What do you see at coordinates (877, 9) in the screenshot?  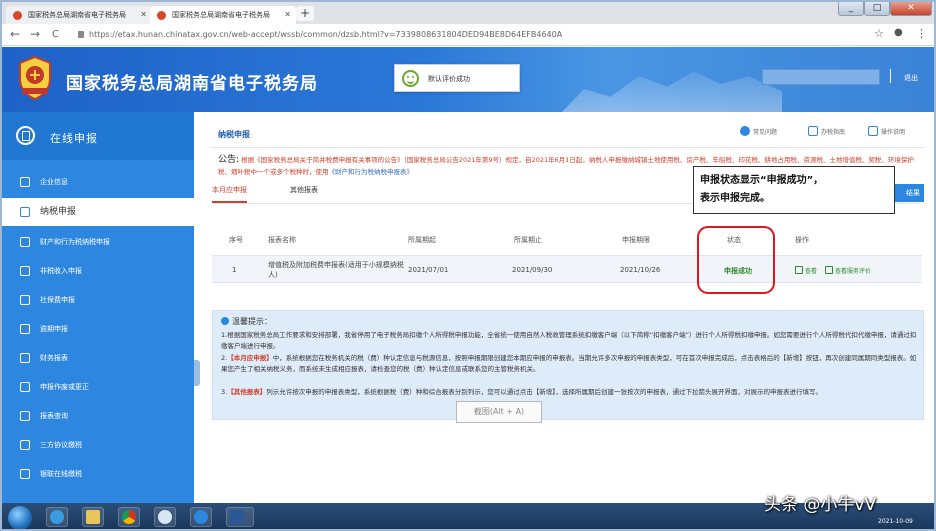 I see `maximize-button: □` at bounding box center [877, 9].